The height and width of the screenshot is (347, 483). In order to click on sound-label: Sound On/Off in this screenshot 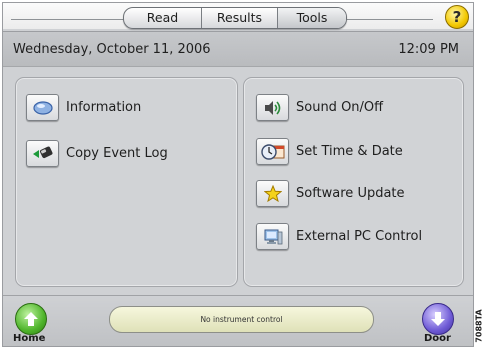, I will do `click(340, 107)`.